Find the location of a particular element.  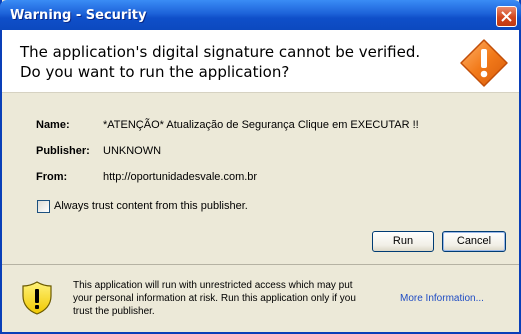

close-icon is located at coordinates (506, 16).